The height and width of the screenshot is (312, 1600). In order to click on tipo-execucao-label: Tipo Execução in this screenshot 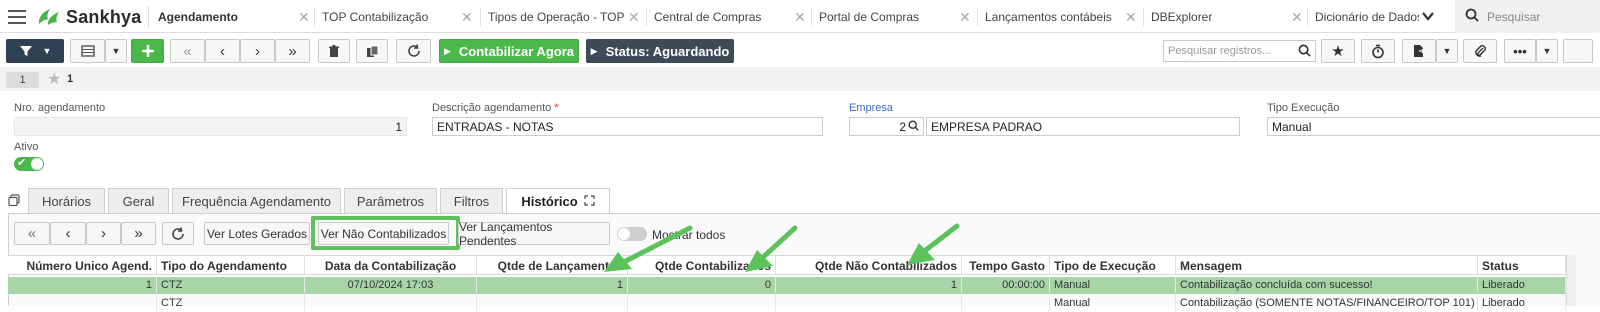, I will do `click(1303, 108)`.